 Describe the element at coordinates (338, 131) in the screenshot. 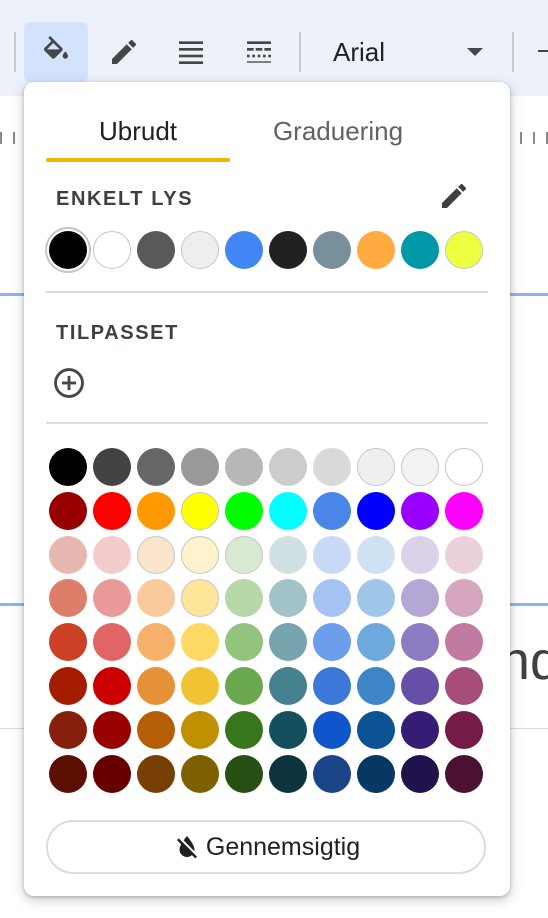

I see `tab-gradient: Graduering` at that location.